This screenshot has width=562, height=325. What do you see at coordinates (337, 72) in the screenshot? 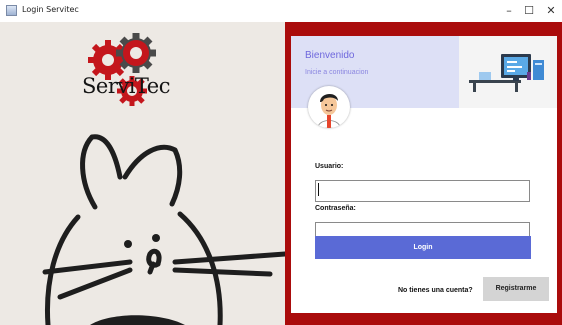
I see `welcome-subtitle: Inicie a continuacion` at bounding box center [337, 72].